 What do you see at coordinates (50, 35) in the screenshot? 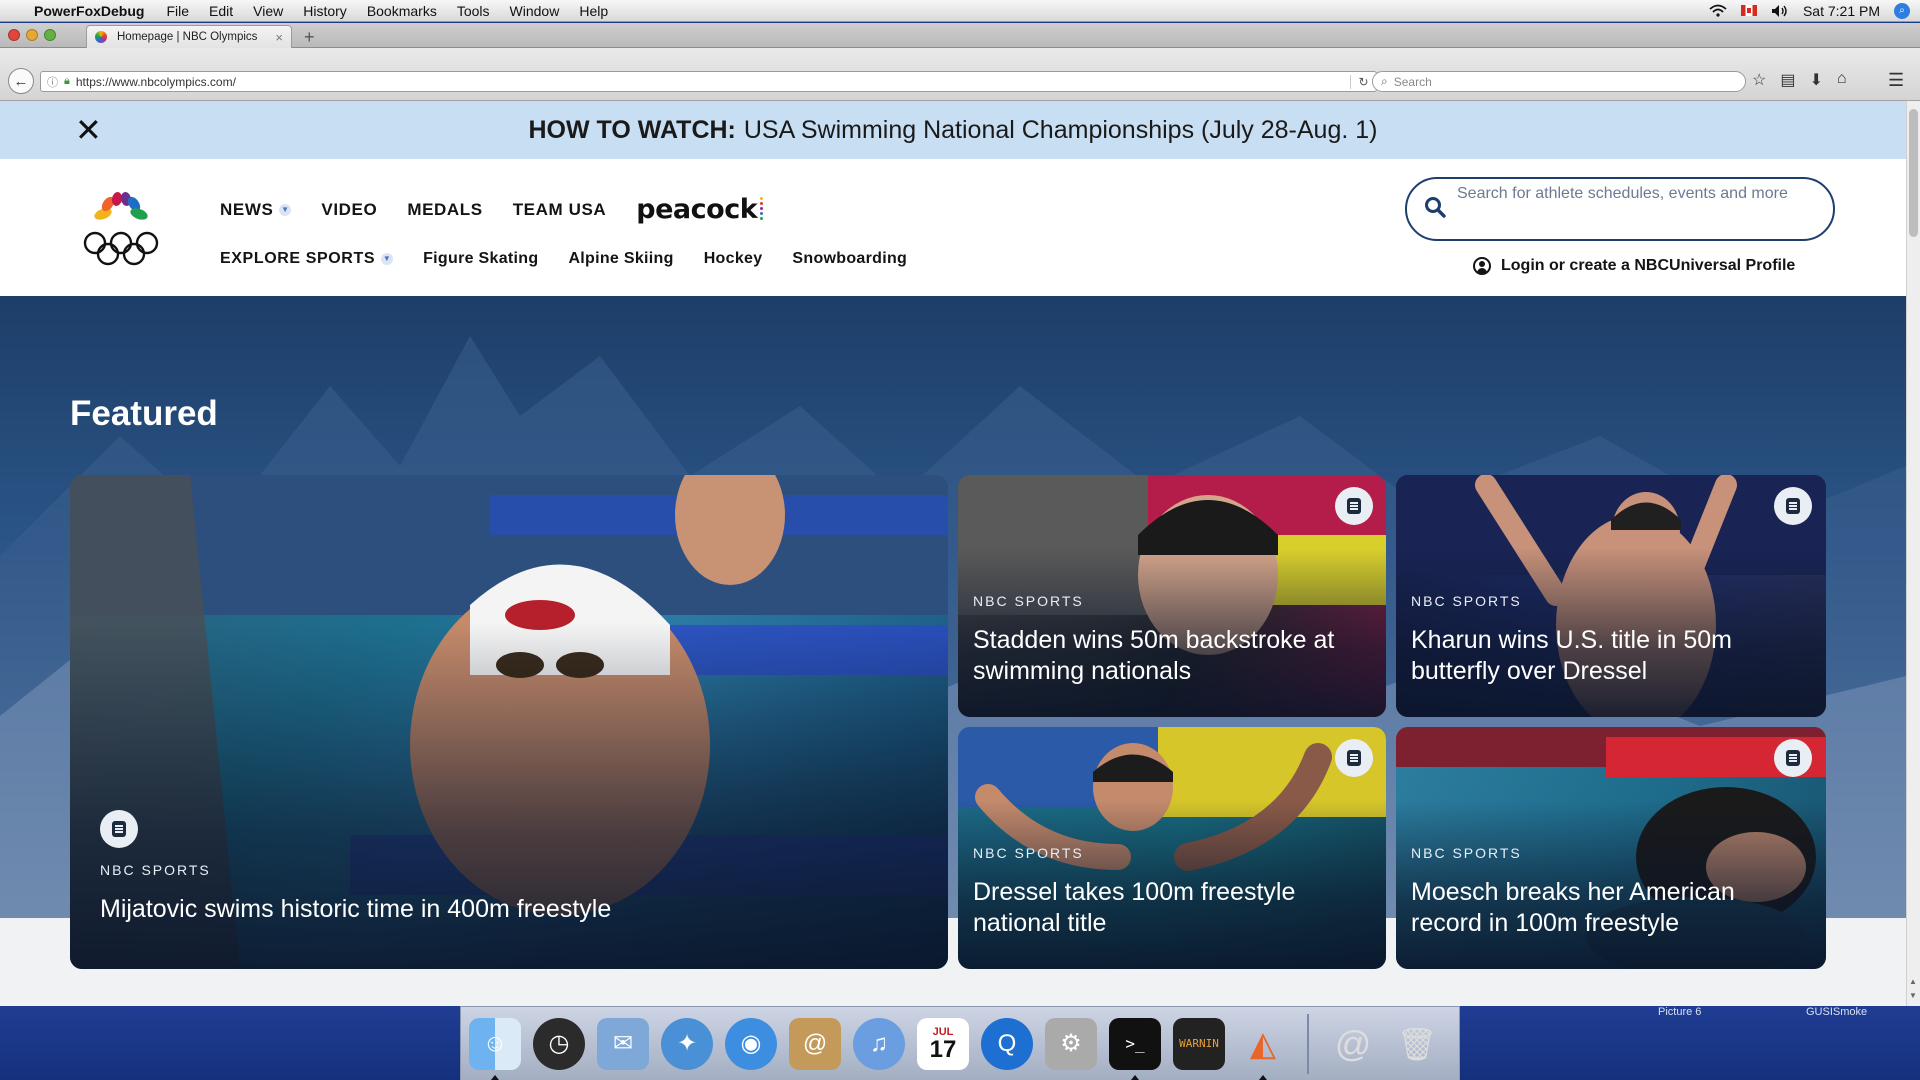
I see `zoom-window-icon` at bounding box center [50, 35].